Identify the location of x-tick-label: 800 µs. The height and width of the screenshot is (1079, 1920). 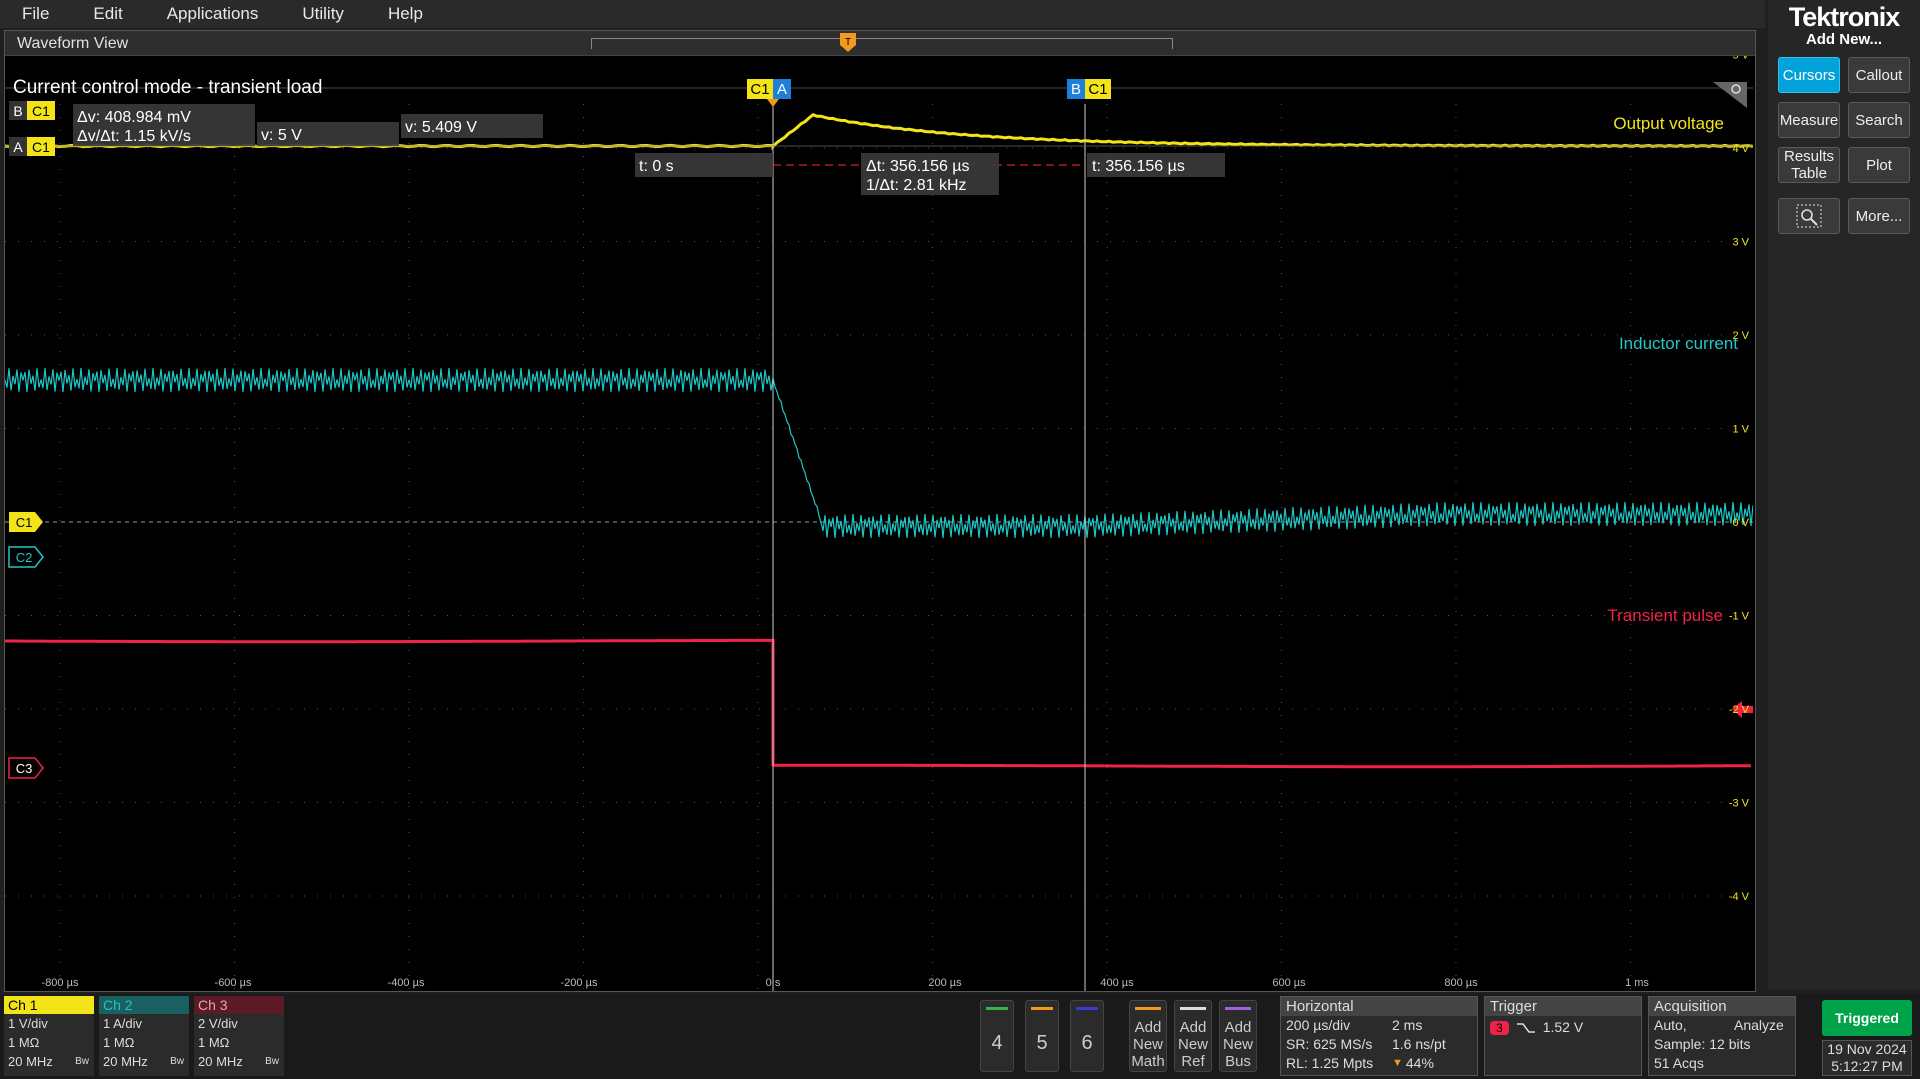
(1461, 983).